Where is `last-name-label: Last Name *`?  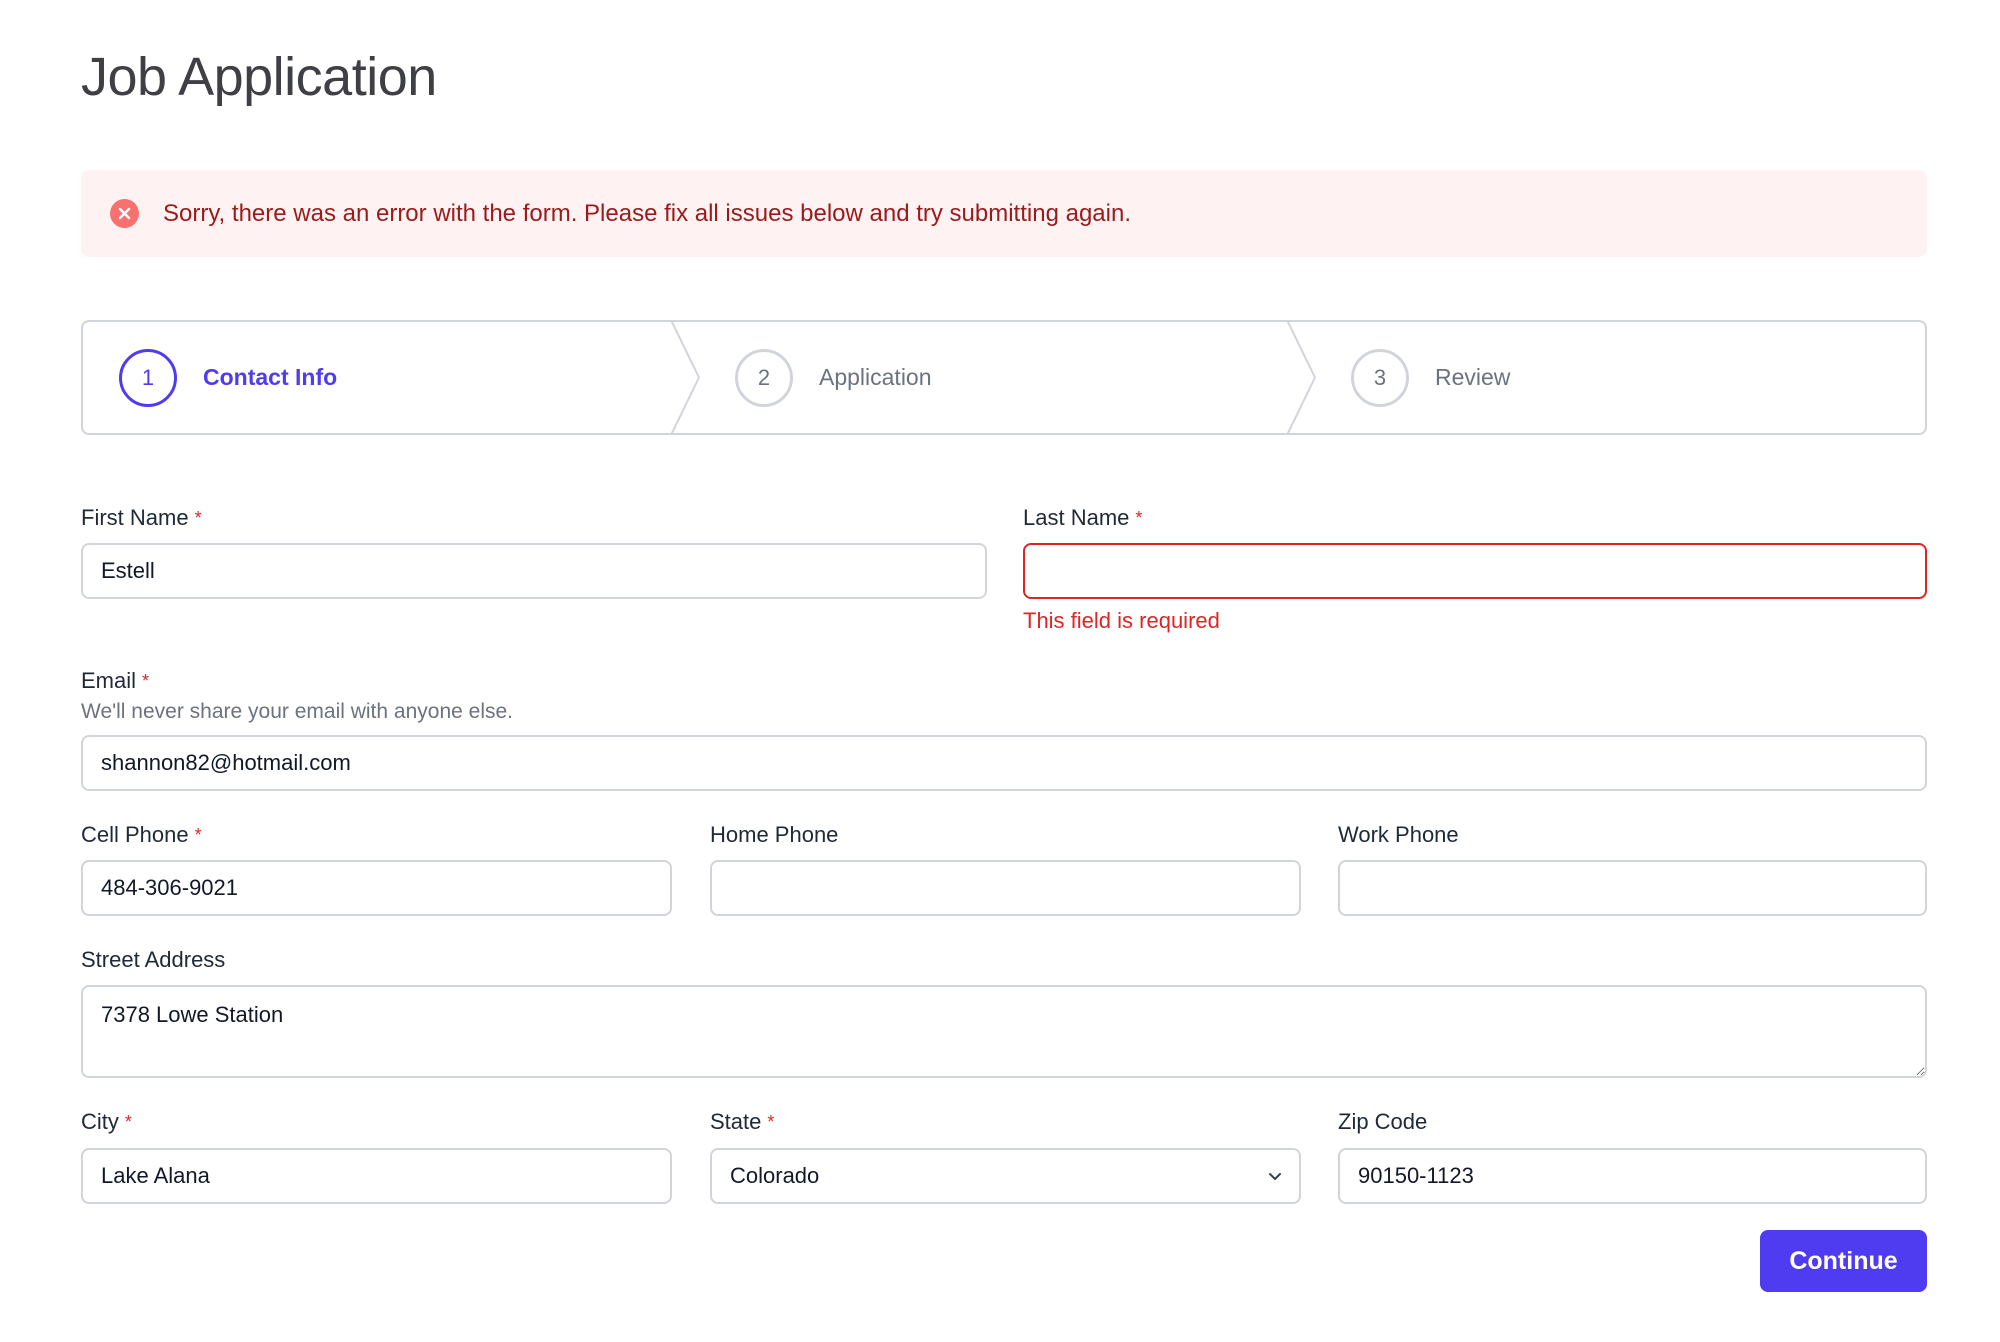
last-name-label: Last Name * is located at coordinates (1082, 518).